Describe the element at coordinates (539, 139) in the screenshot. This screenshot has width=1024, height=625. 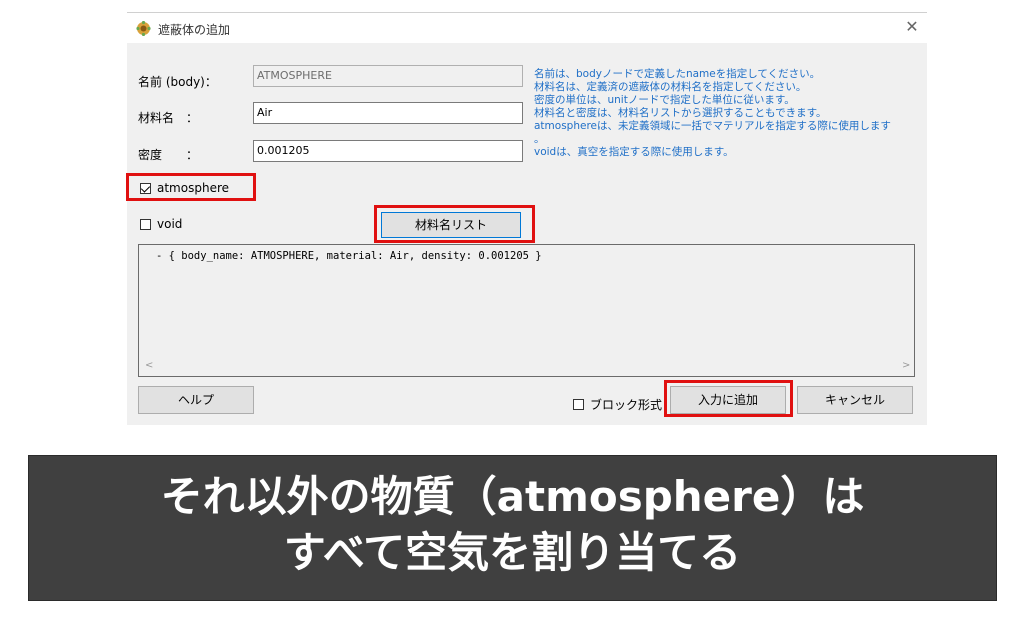
I see `help-line: 。` at that location.